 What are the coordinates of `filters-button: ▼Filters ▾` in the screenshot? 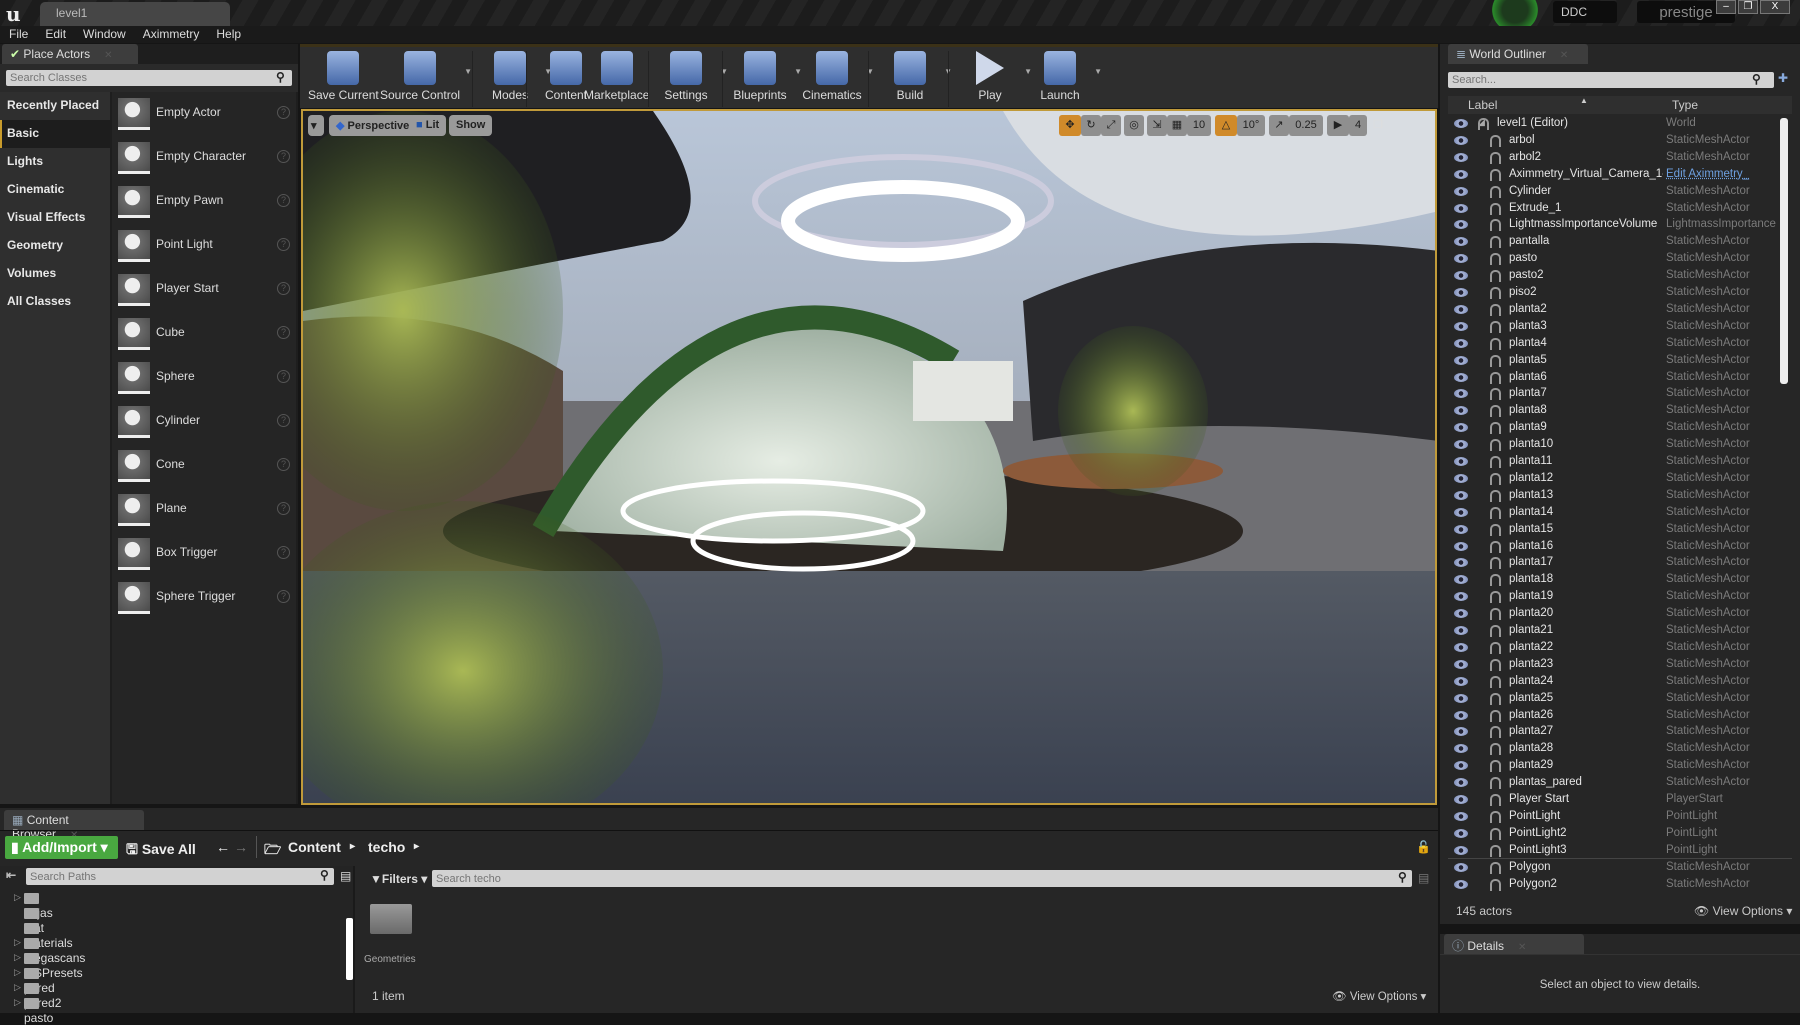 It's located at (398, 879).